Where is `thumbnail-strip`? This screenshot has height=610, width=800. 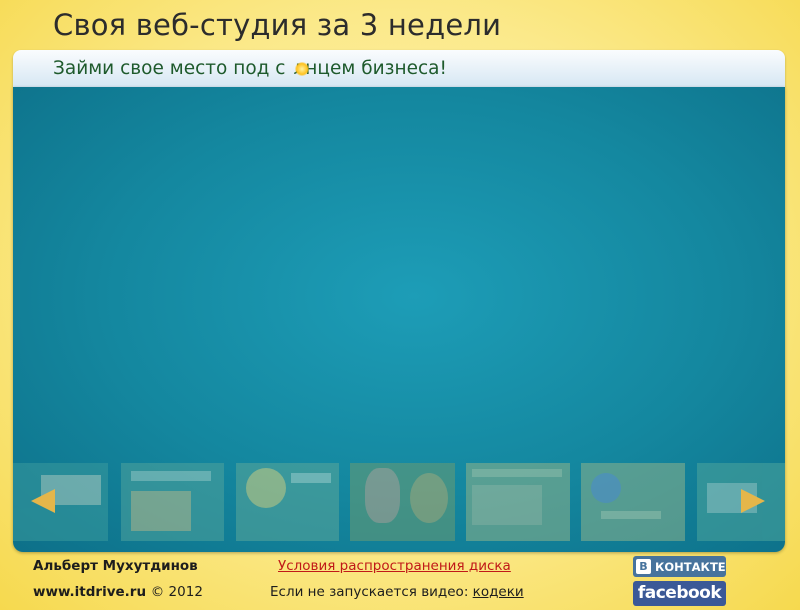 thumbnail-strip is located at coordinates (399, 502).